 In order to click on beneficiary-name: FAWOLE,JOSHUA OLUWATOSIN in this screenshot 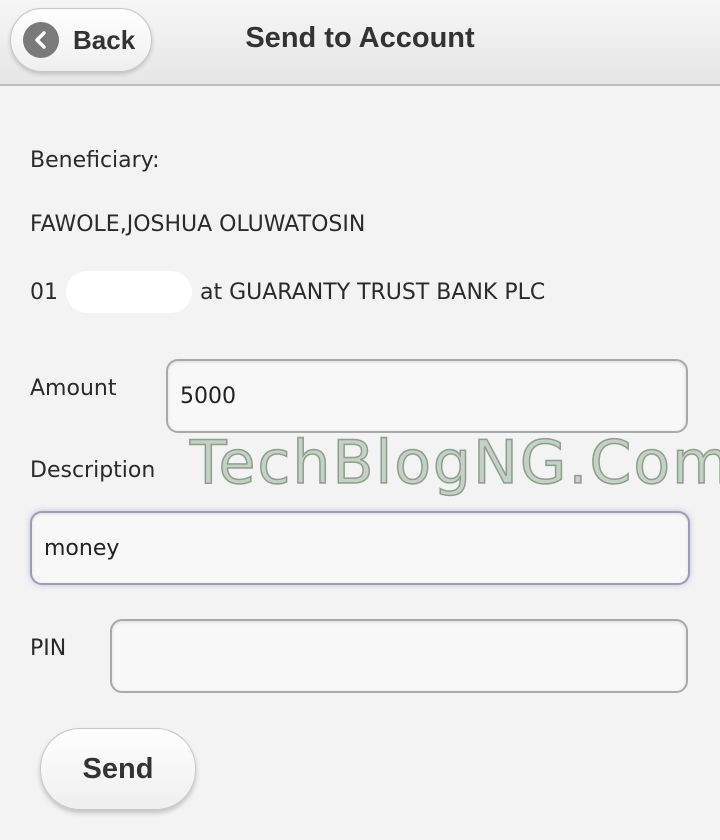, I will do `click(198, 224)`.